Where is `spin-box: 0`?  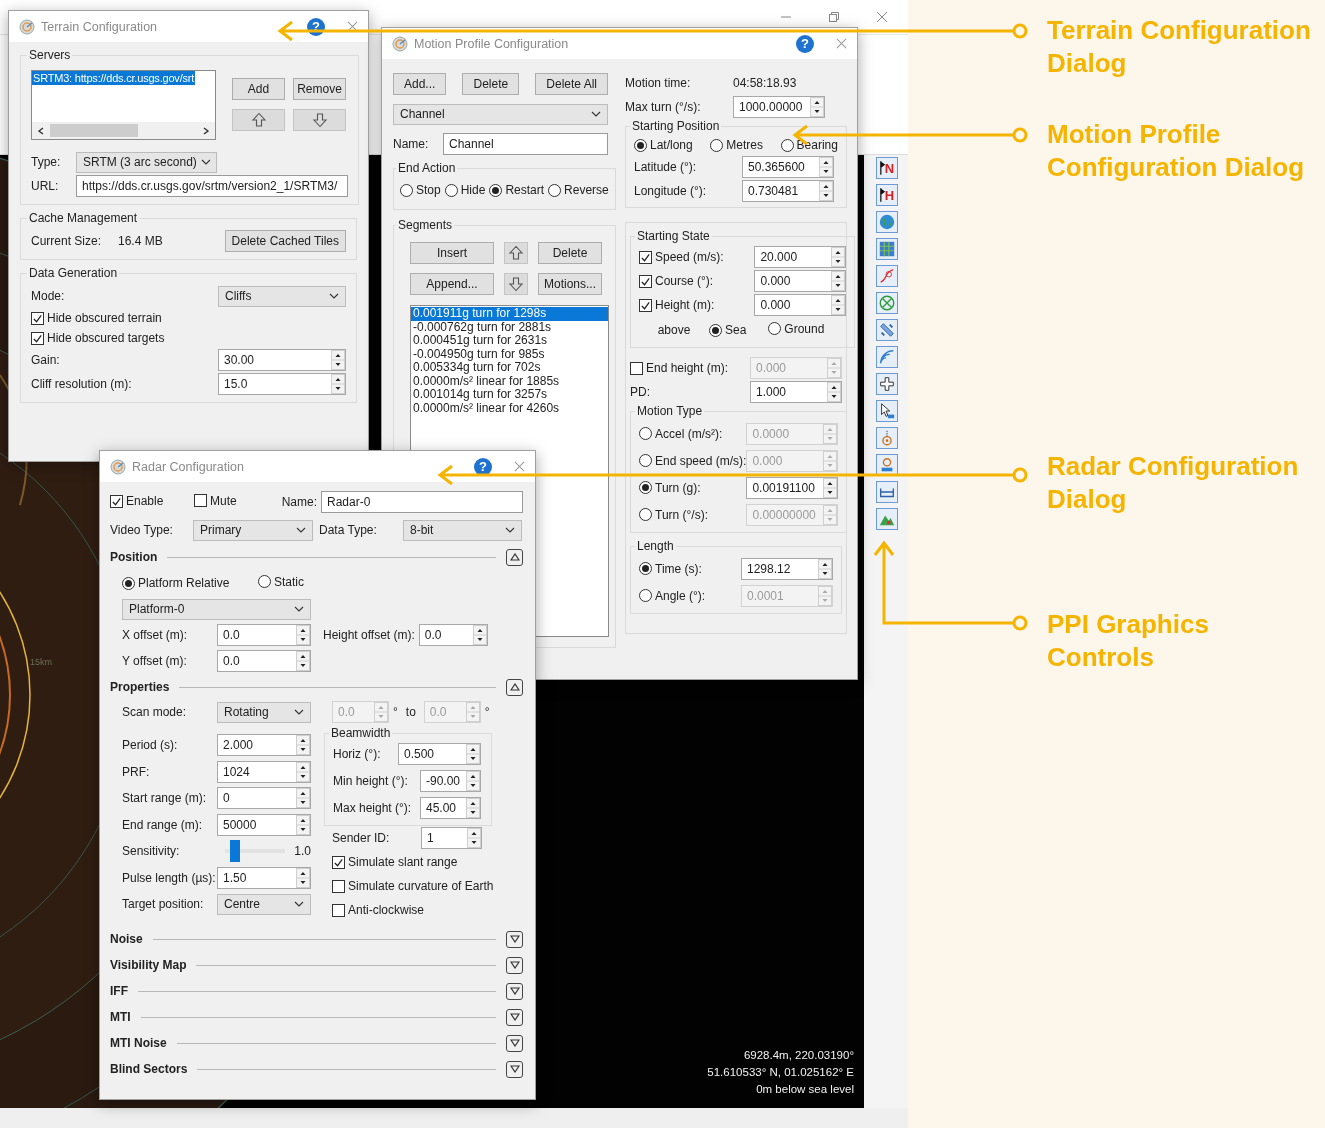
spin-box: 0 is located at coordinates (264, 798).